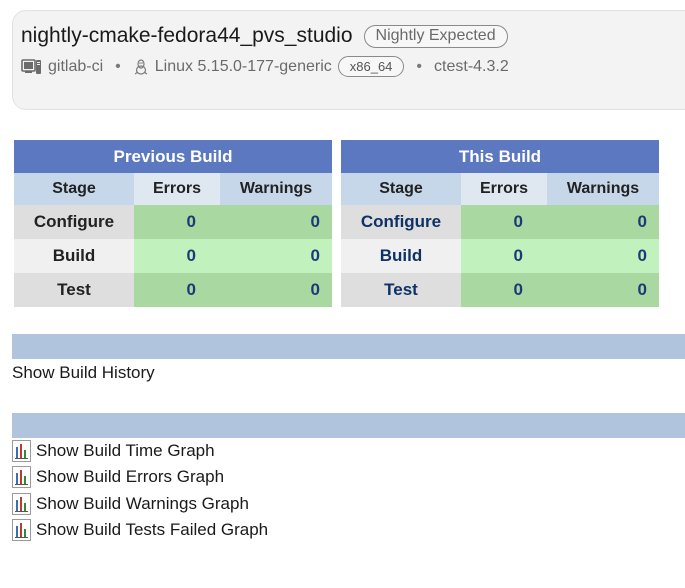 The height and width of the screenshot is (588, 685). What do you see at coordinates (141, 66) in the screenshot?
I see `linux-penguin-icon` at bounding box center [141, 66].